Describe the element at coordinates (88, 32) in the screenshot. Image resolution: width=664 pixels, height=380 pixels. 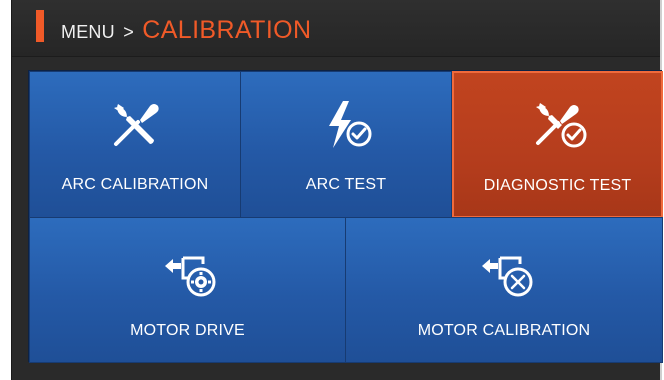
I see `breadcrumb-menu: MENU` at that location.